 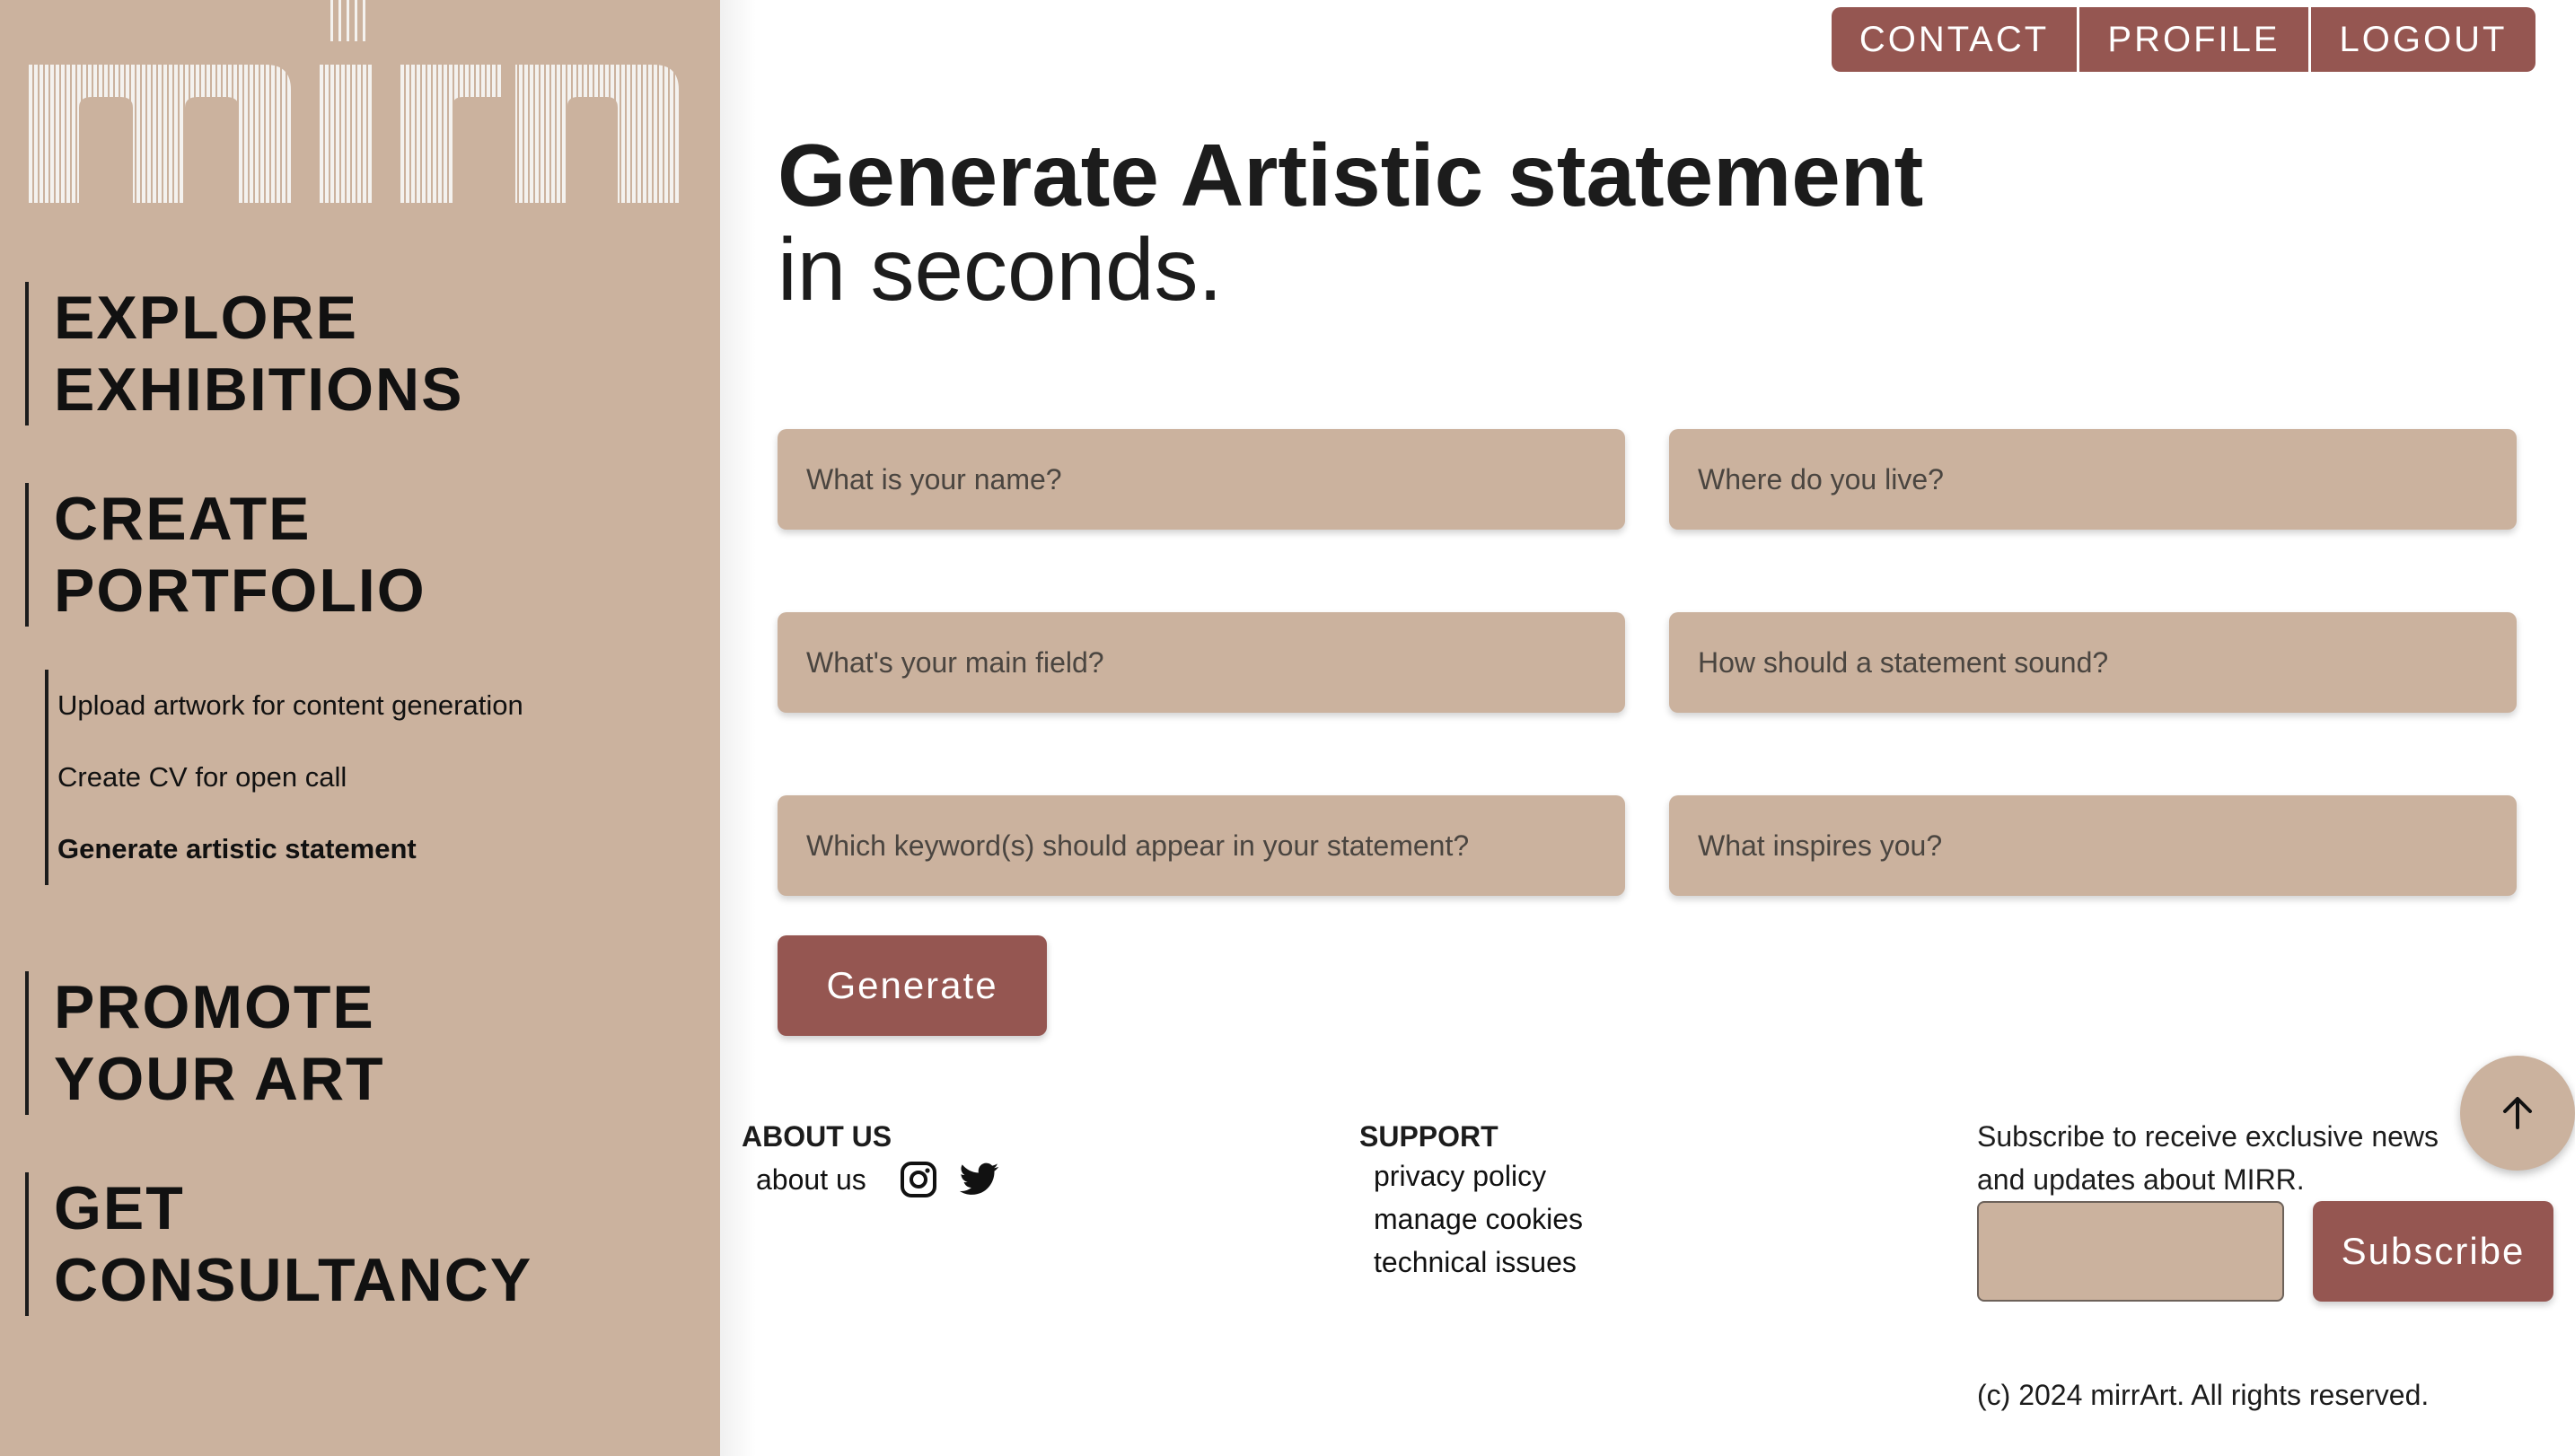 I want to click on subscribe-email-input, so click(x=2130, y=1251).